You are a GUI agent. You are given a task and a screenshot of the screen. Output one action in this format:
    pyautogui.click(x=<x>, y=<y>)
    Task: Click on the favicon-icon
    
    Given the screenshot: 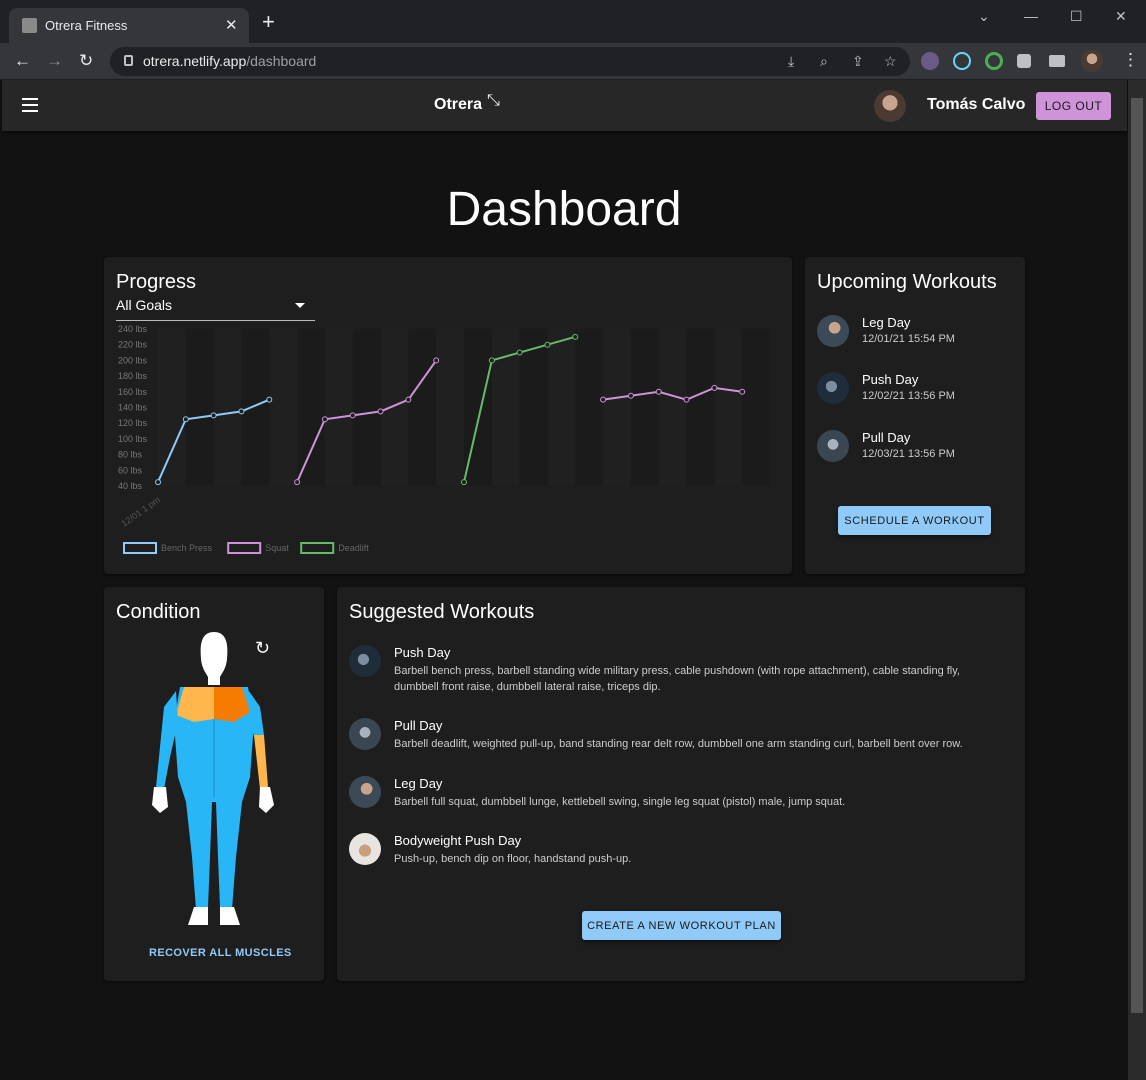 What is the action you would take?
    pyautogui.click(x=29, y=25)
    